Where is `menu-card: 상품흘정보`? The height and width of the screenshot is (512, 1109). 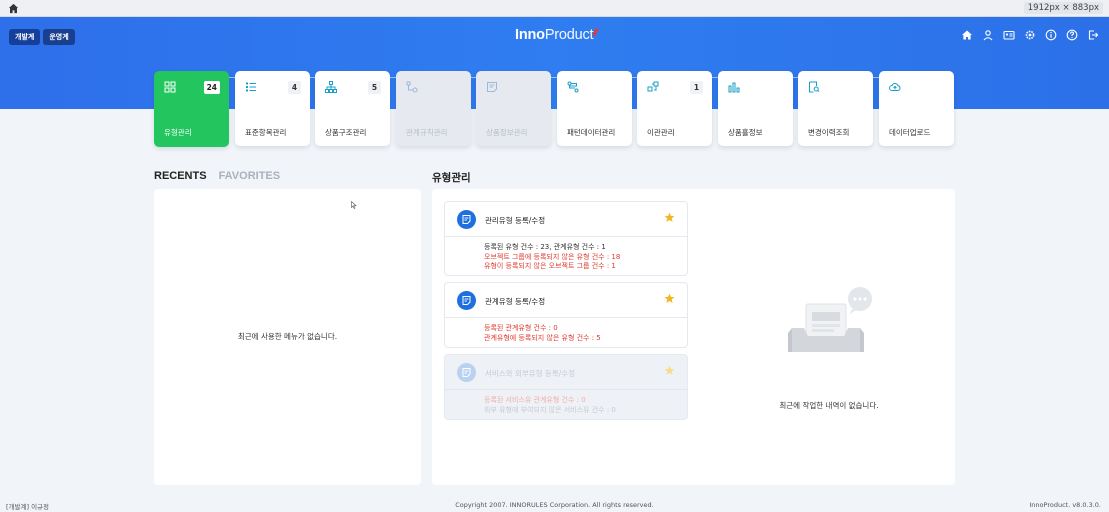
menu-card: 상품흘정보 is located at coordinates (755, 108).